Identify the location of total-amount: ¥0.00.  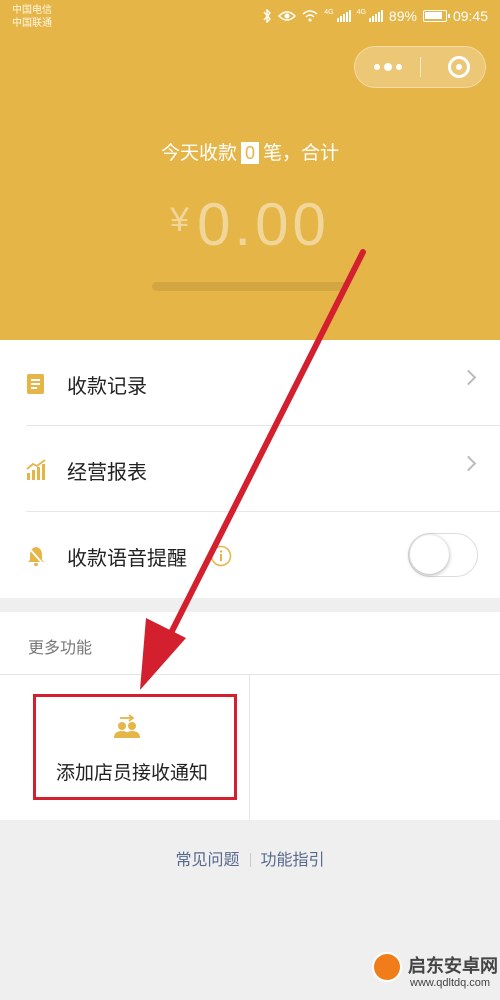
(250, 224).